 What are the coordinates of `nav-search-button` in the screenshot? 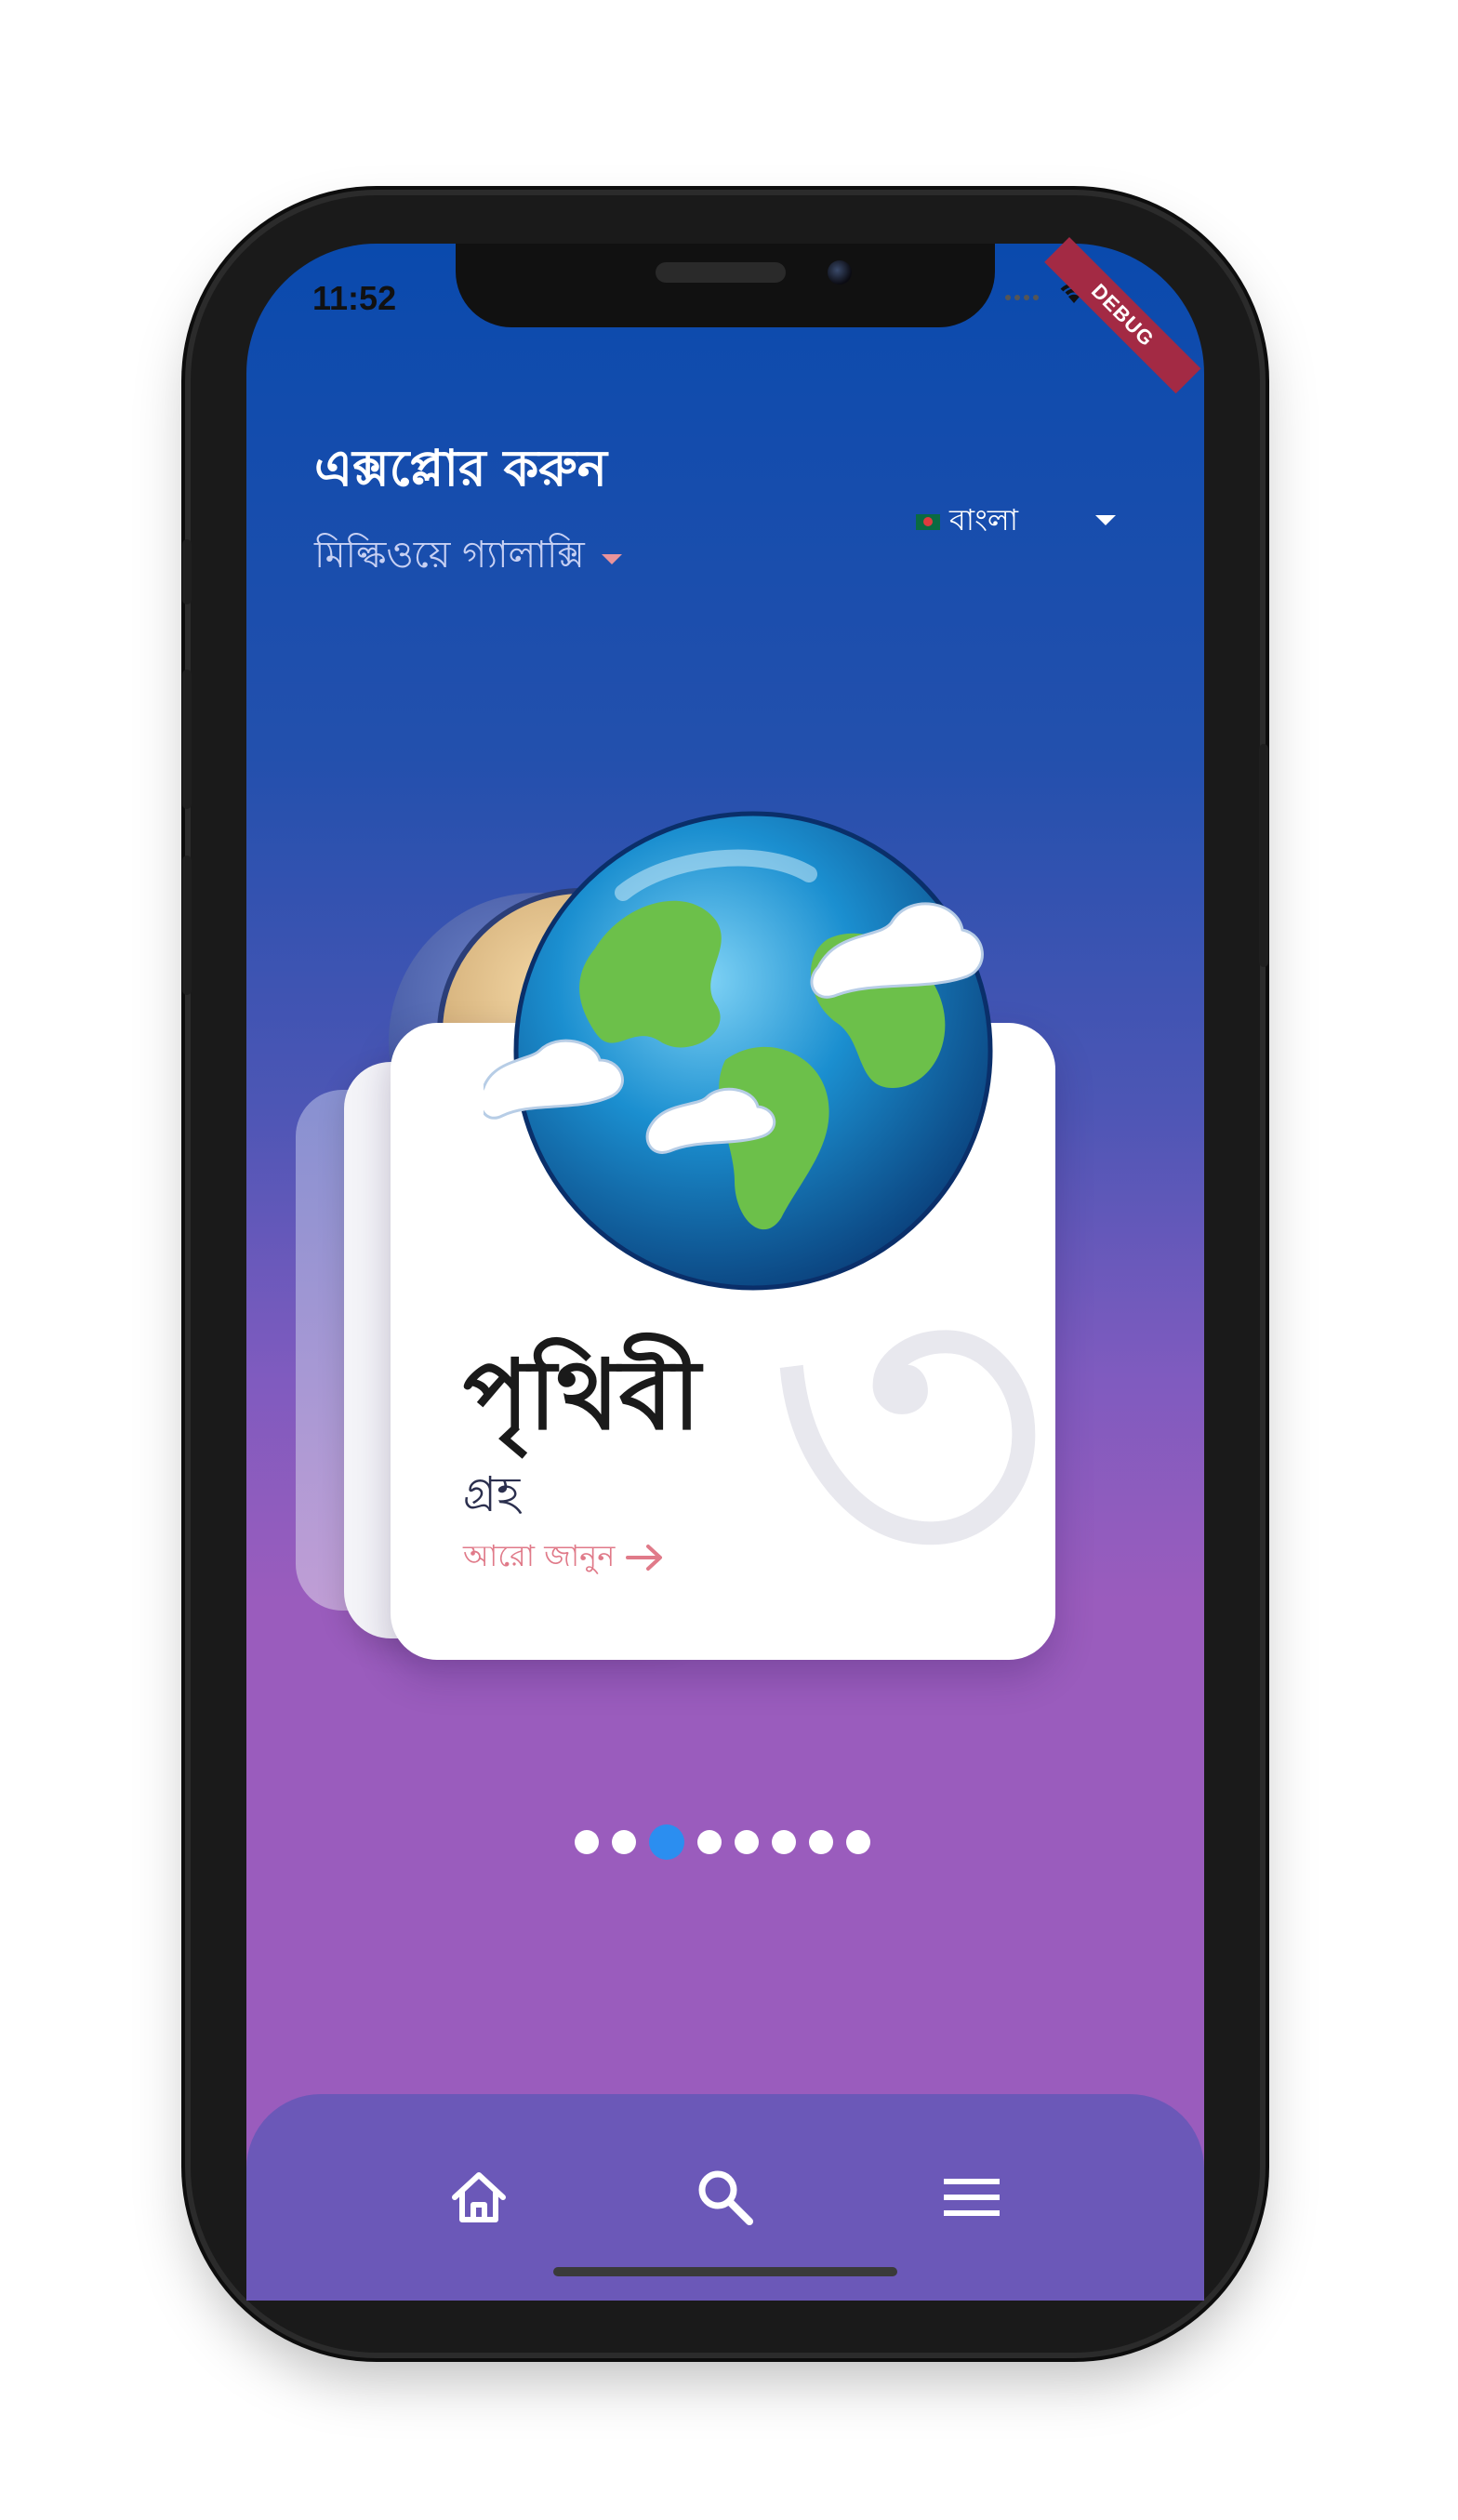 It's located at (725, 2197).